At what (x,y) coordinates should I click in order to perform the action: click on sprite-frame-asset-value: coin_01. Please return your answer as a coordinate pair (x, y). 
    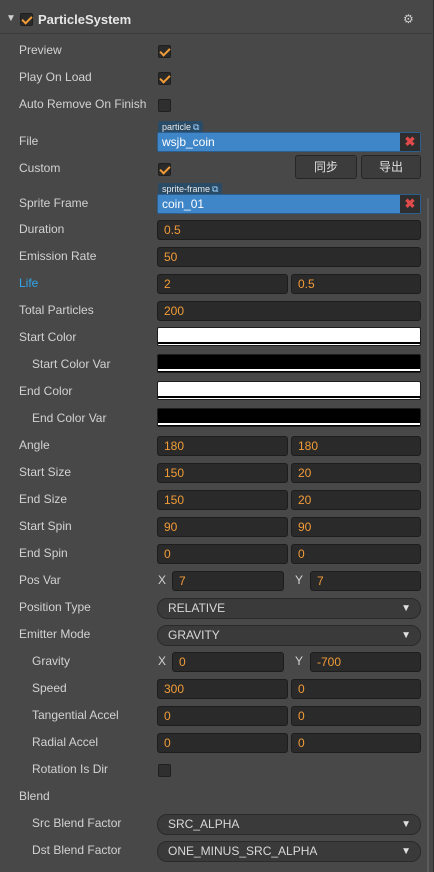
    Looking at the image, I should click on (183, 204).